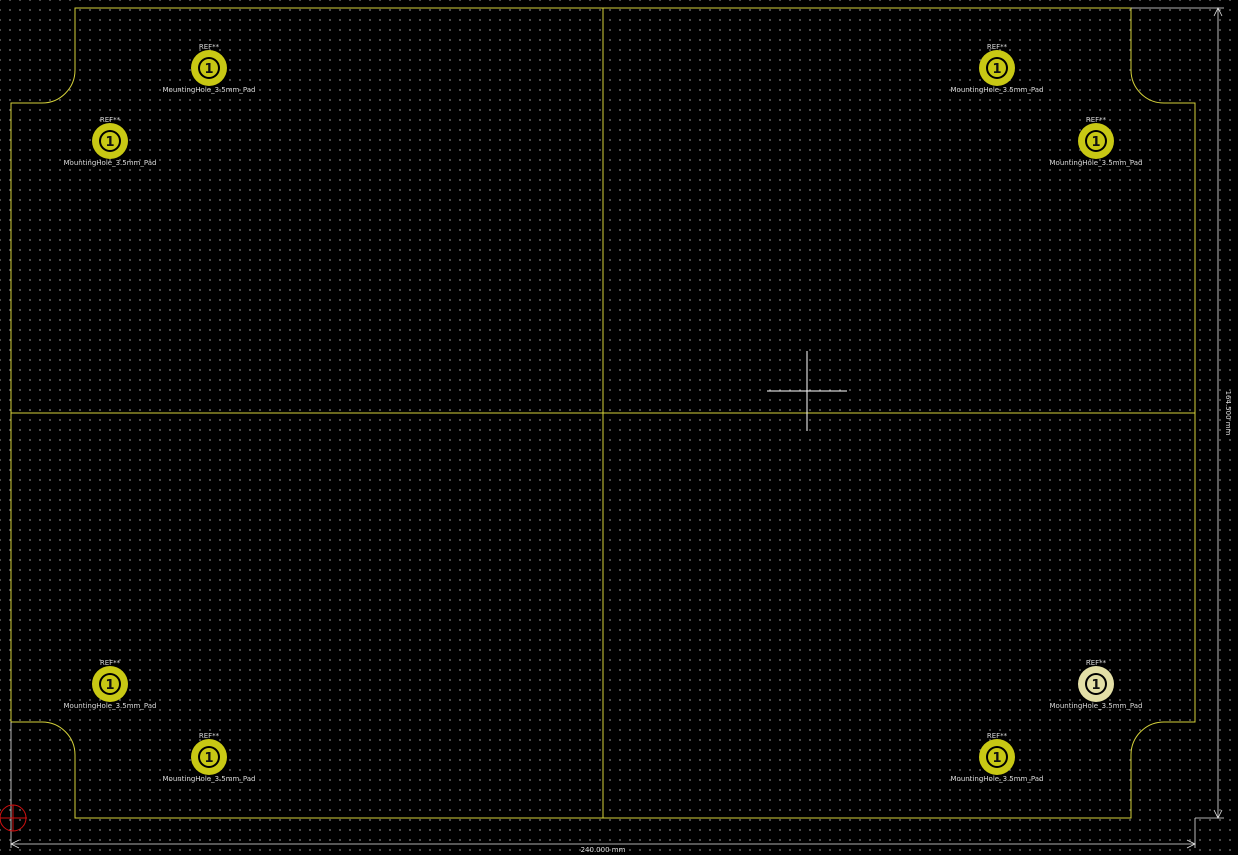 This screenshot has height=855, width=1238. What do you see at coordinates (807, 391) in the screenshot?
I see `crosshair-cursor-icon` at bounding box center [807, 391].